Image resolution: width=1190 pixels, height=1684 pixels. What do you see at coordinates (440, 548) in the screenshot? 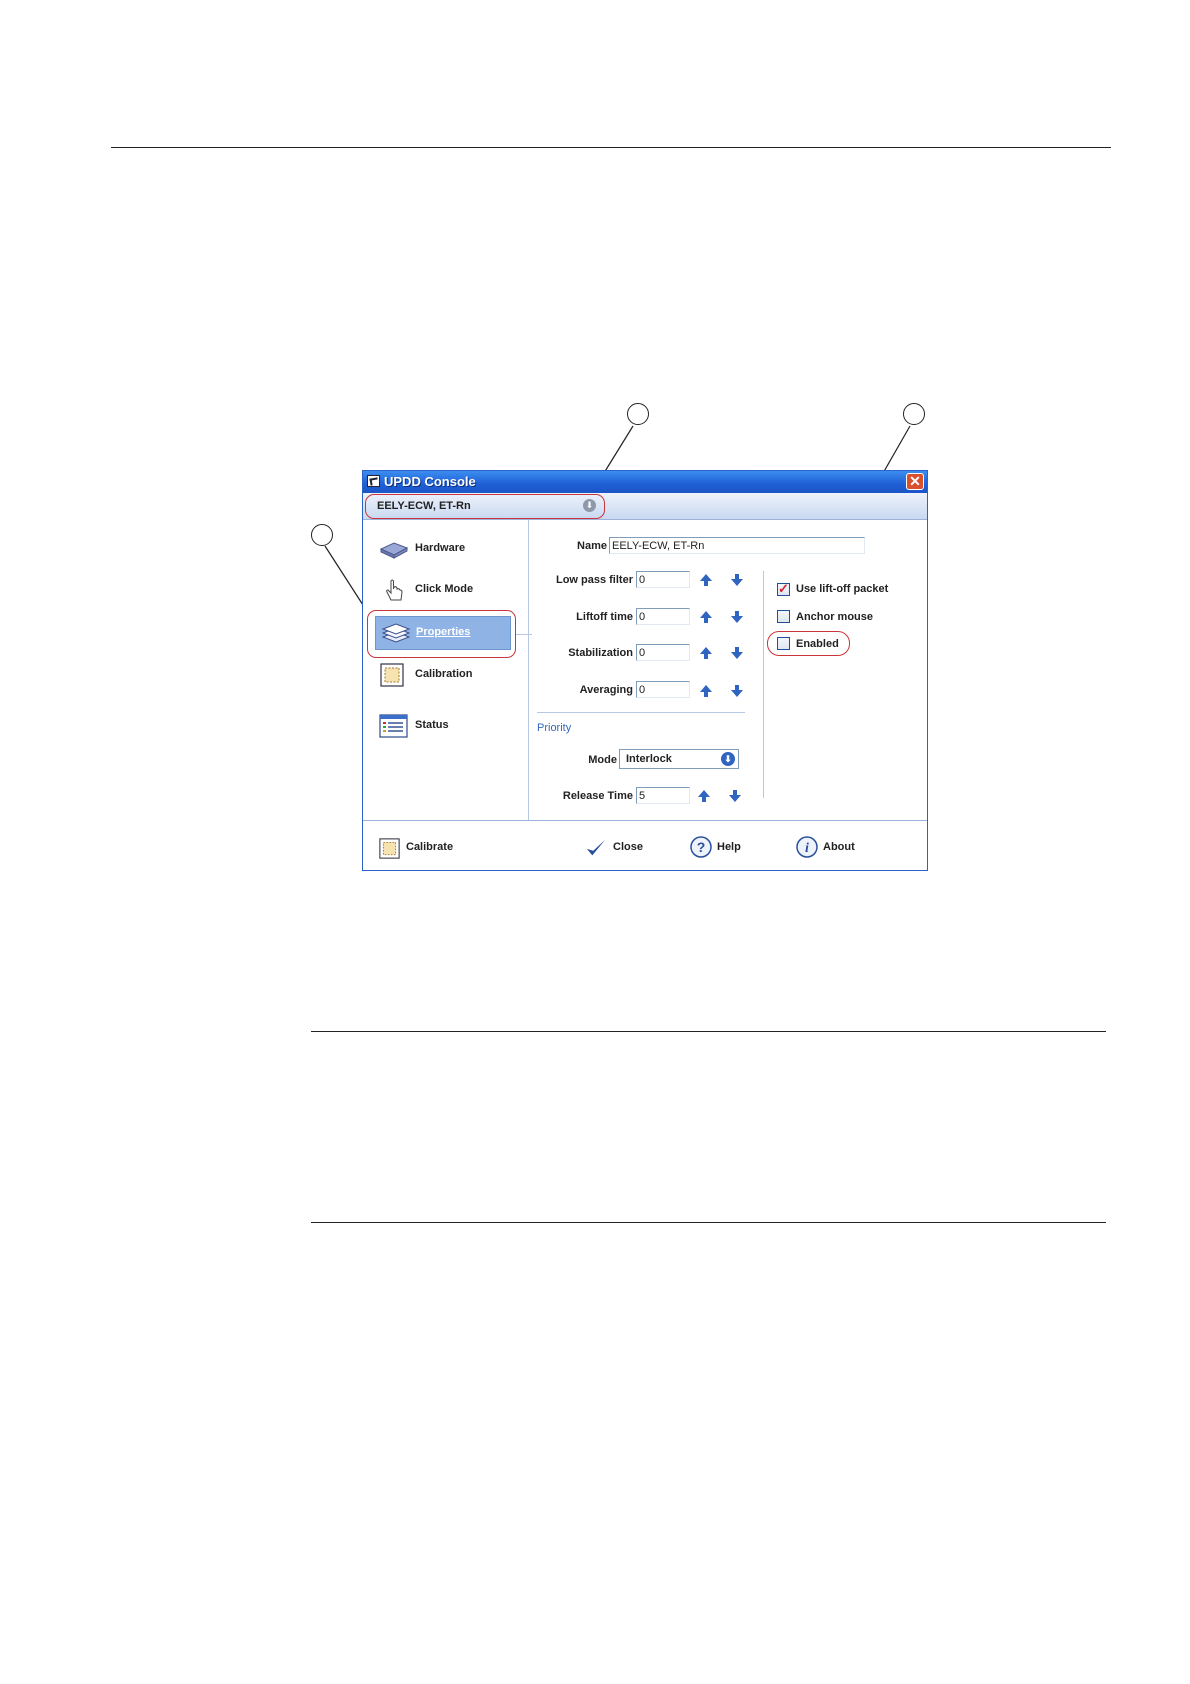
I see `sidebar-item-label: Hardware` at bounding box center [440, 548].